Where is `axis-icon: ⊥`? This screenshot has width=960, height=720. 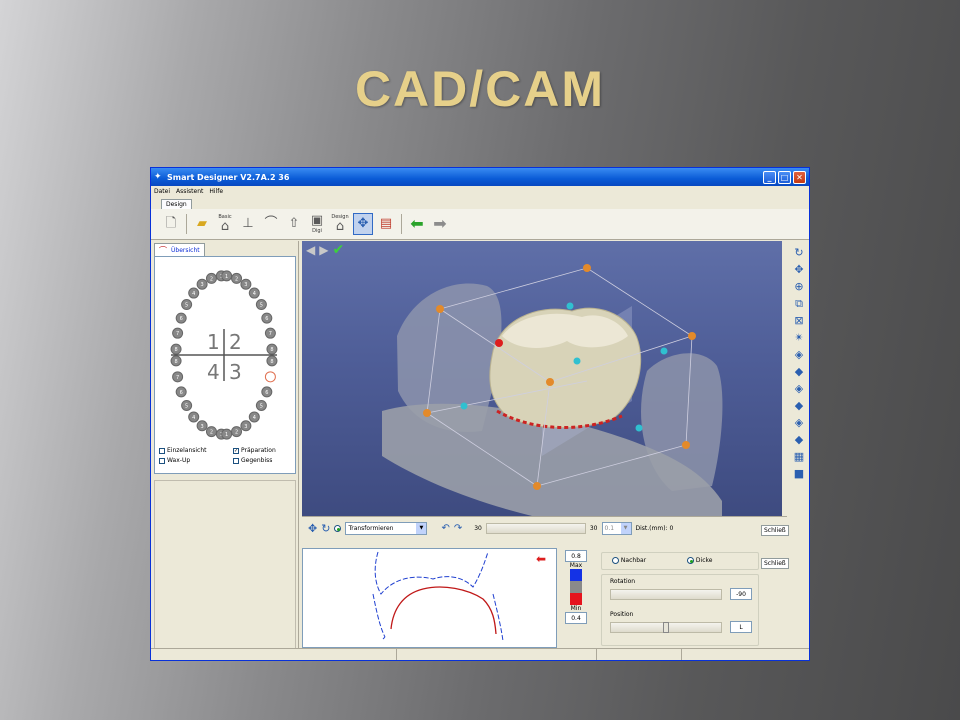 axis-icon: ⊥ is located at coordinates (248, 223).